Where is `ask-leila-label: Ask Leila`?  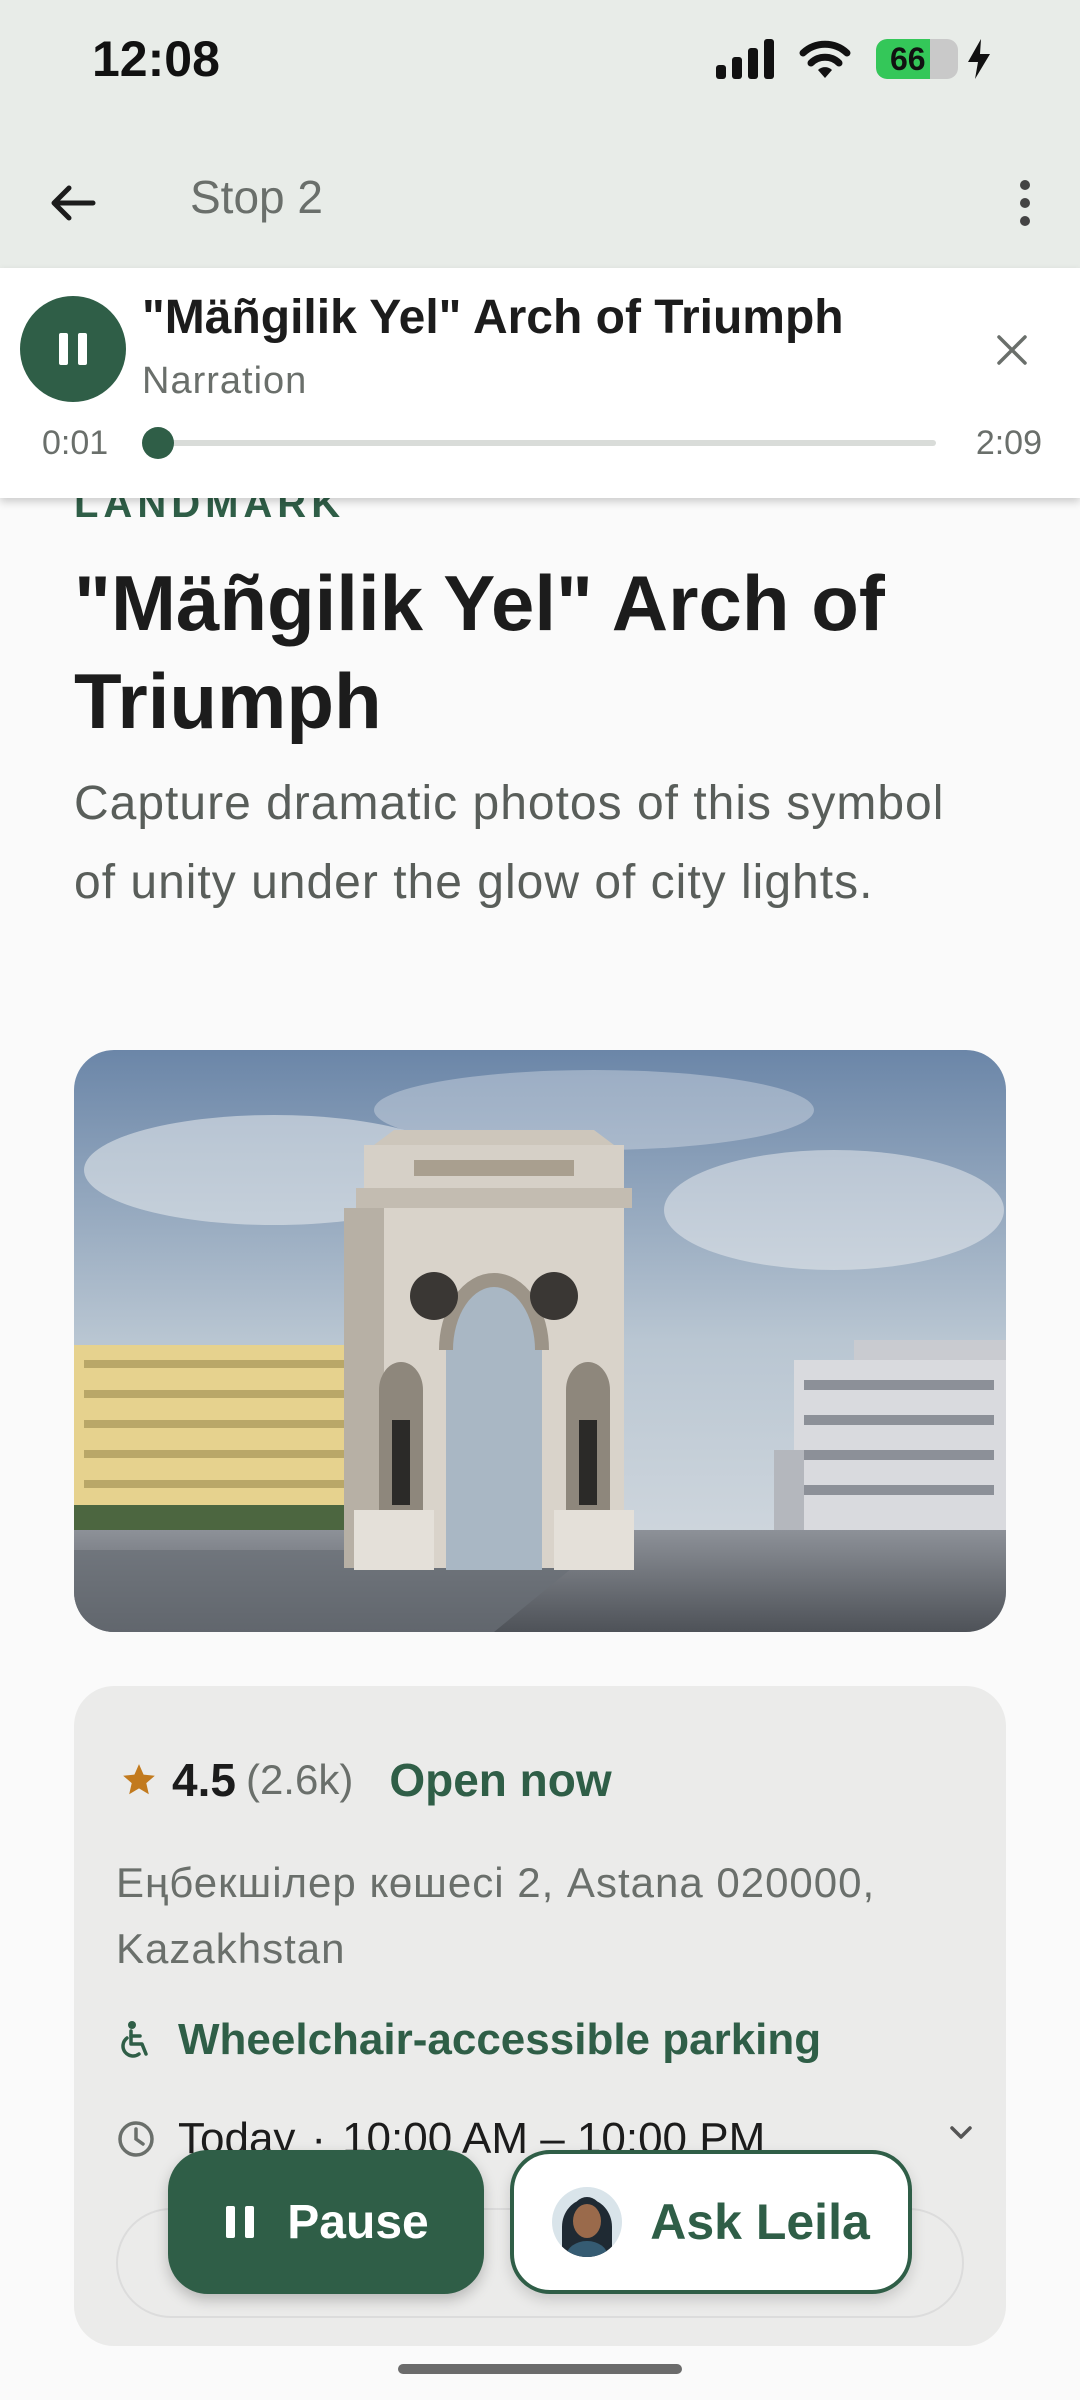 ask-leila-label: Ask Leila is located at coordinates (760, 2222).